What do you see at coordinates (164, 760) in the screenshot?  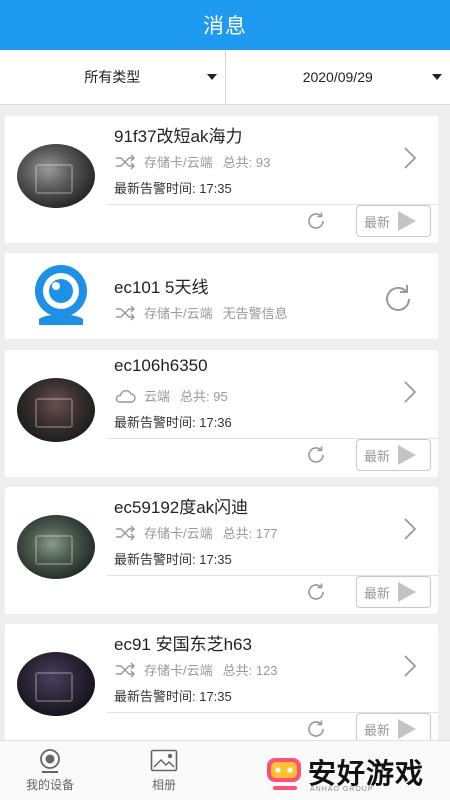 I see `album-icon` at bounding box center [164, 760].